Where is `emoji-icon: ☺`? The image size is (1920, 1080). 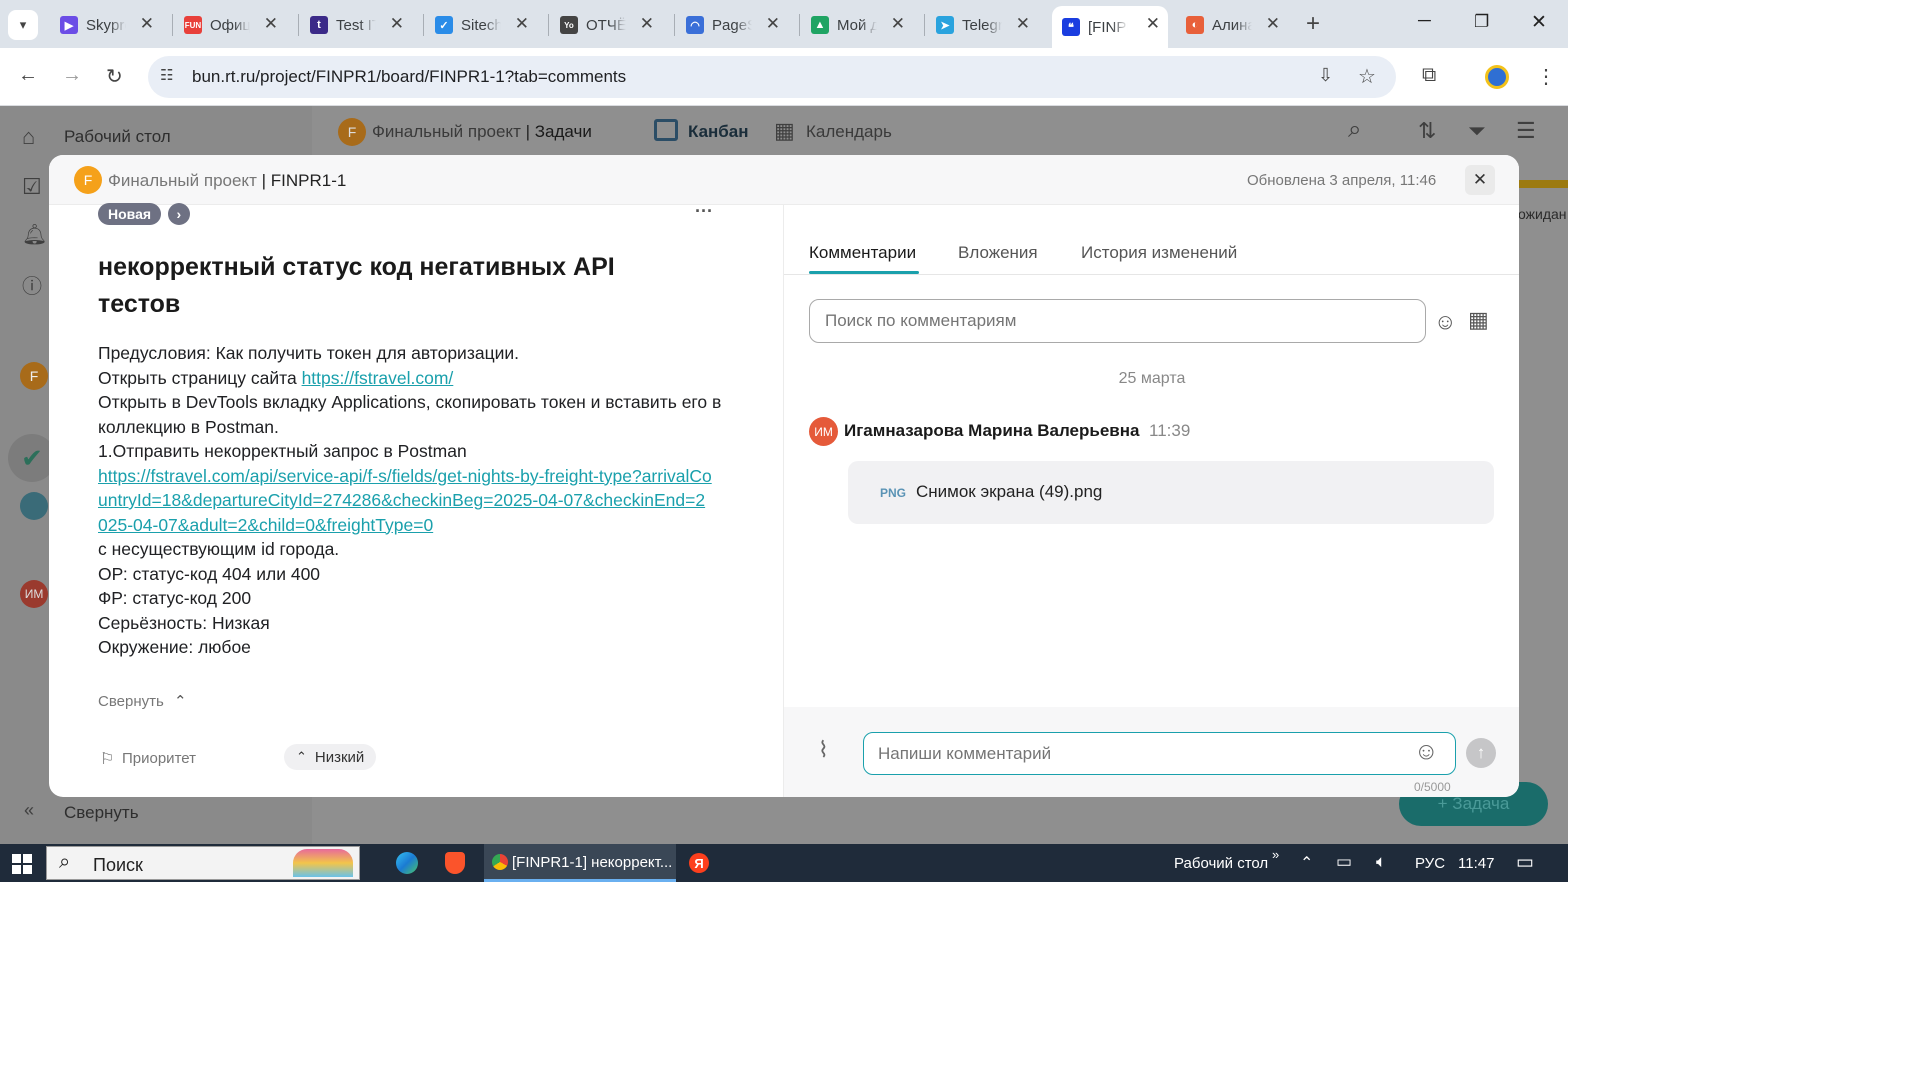
emoji-icon: ☺ is located at coordinates (1426, 752).